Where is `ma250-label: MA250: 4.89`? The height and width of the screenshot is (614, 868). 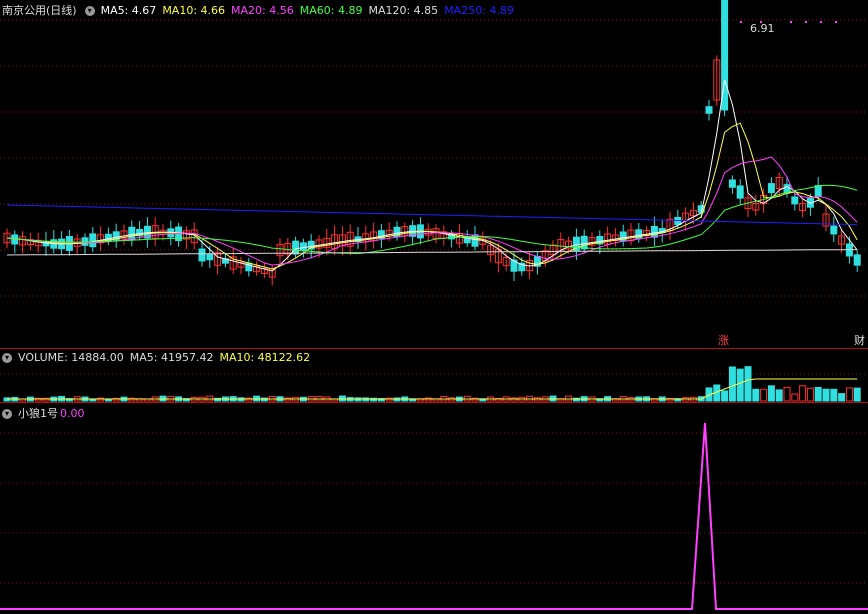 ma250-label: MA250: 4.89 is located at coordinates (479, 10).